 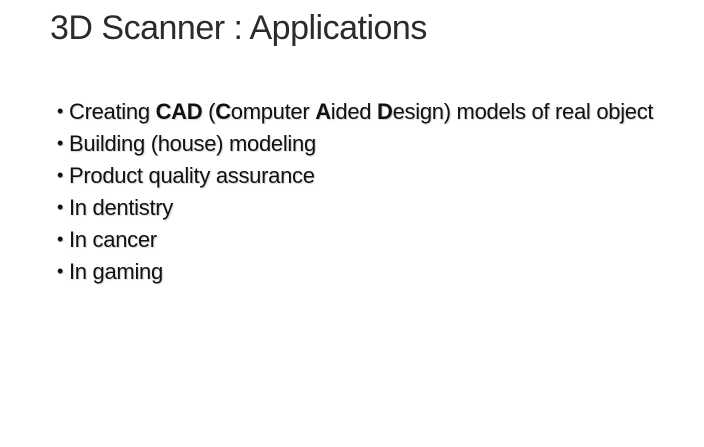 What do you see at coordinates (377, 239) in the screenshot?
I see `bullet-item-cancer: • In cancer` at bounding box center [377, 239].